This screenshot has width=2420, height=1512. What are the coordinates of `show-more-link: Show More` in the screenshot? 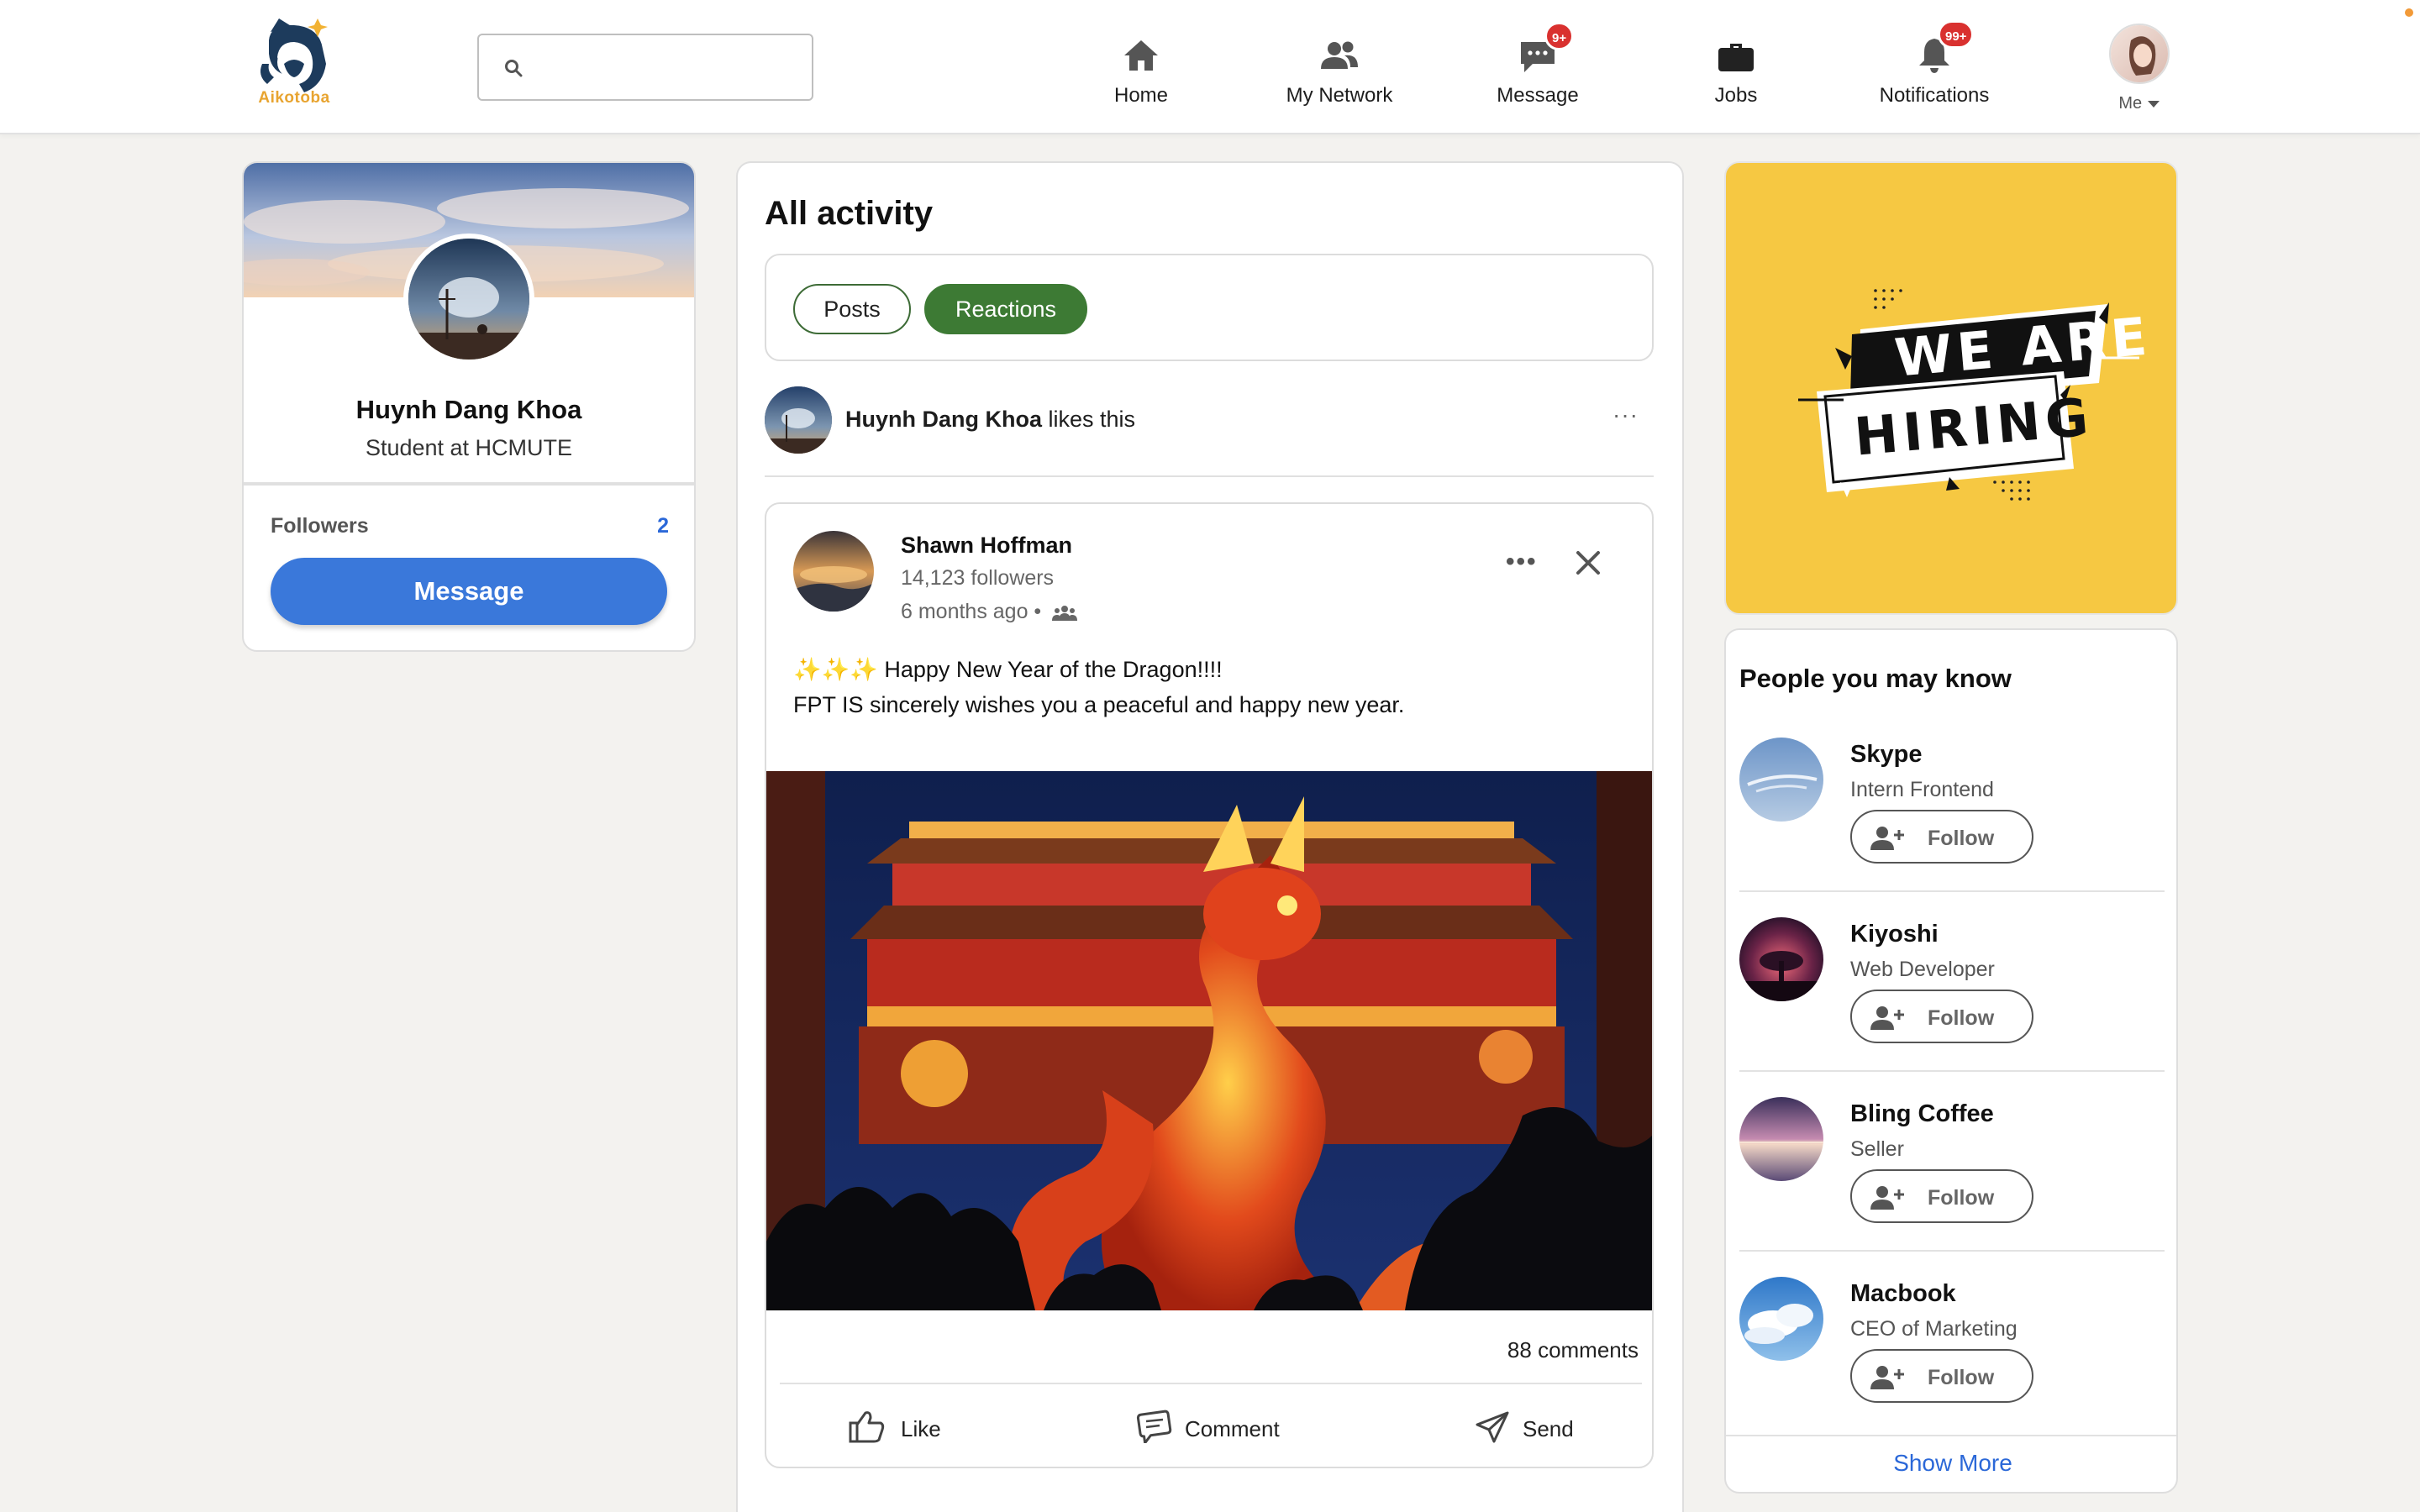 It's located at (1951, 1463).